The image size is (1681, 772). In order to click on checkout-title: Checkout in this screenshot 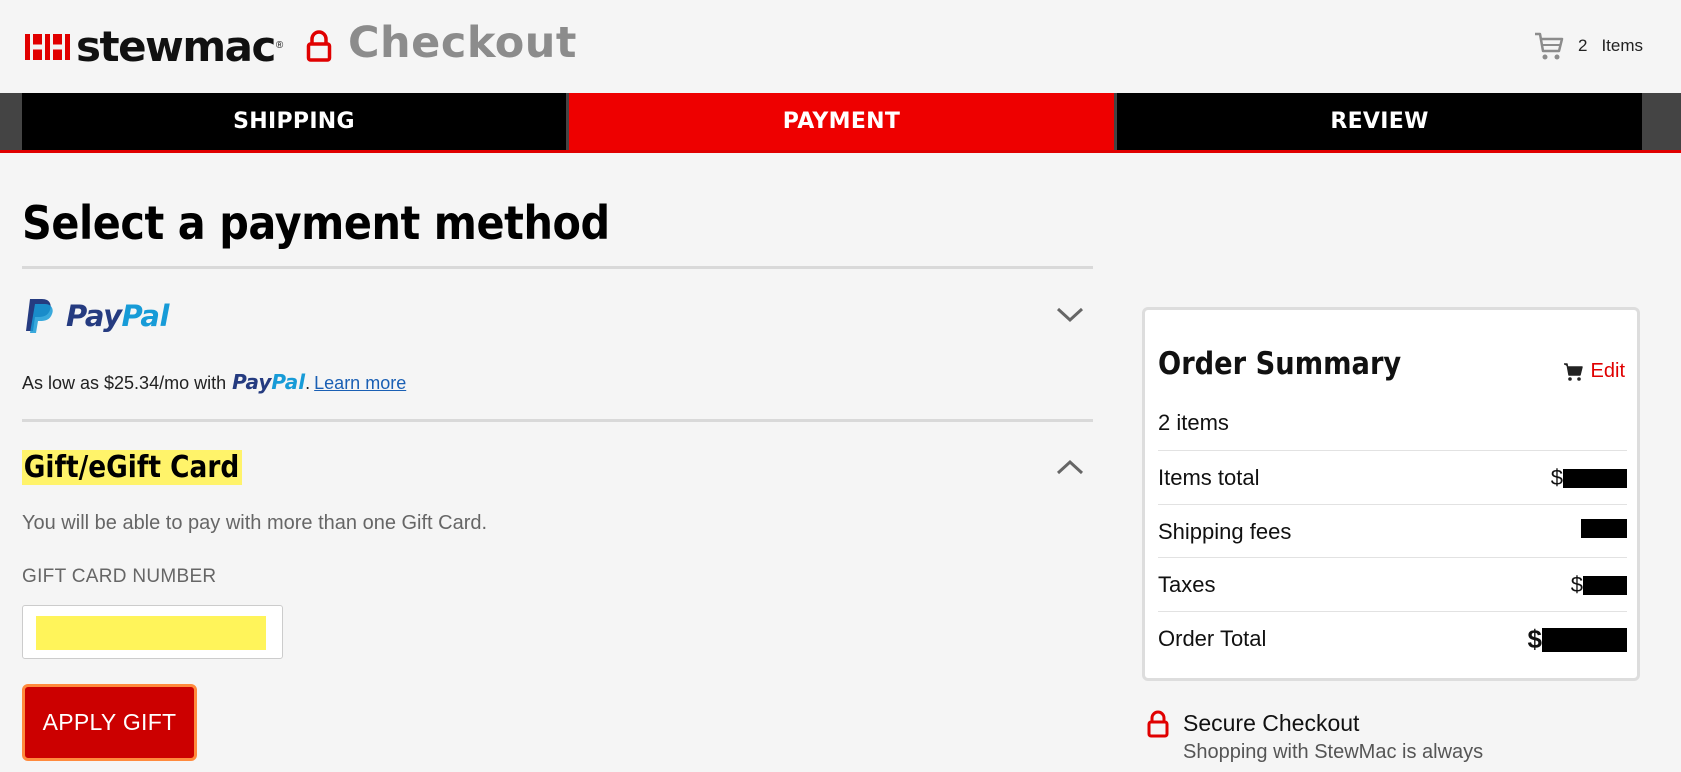, I will do `click(462, 43)`.